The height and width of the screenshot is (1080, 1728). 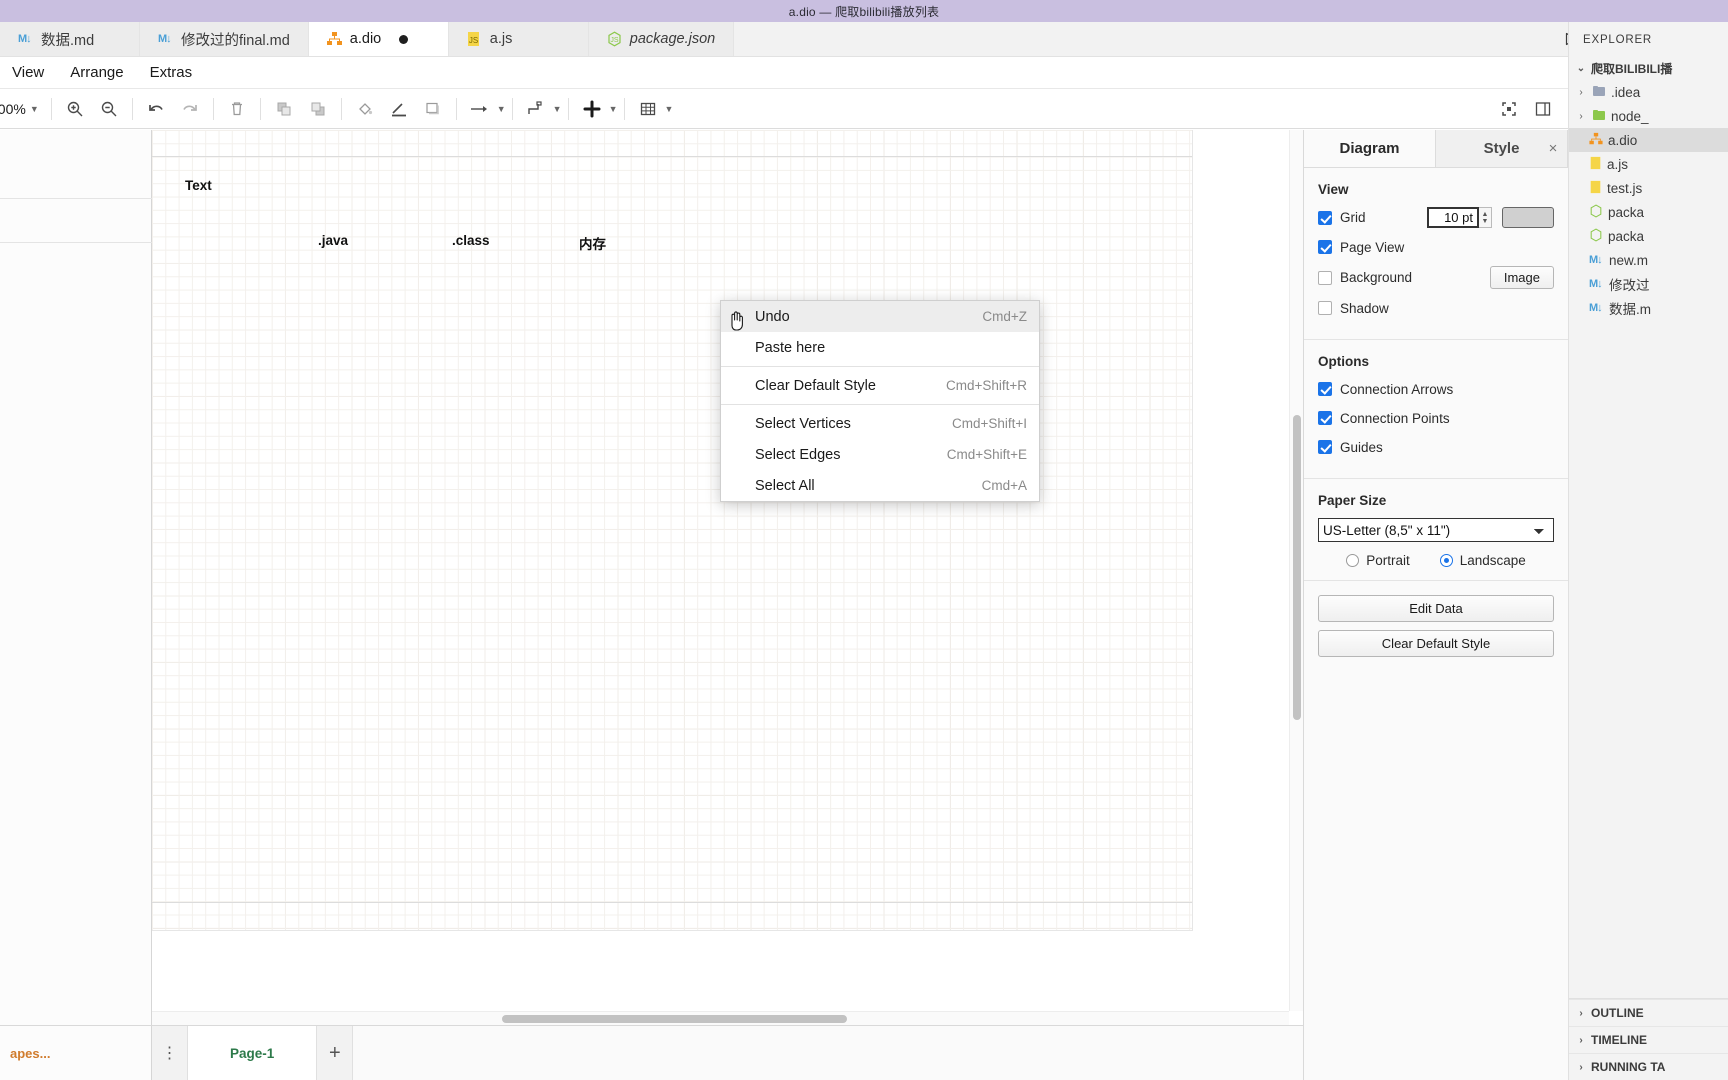 I want to click on shadow-icon, so click(x=433, y=109).